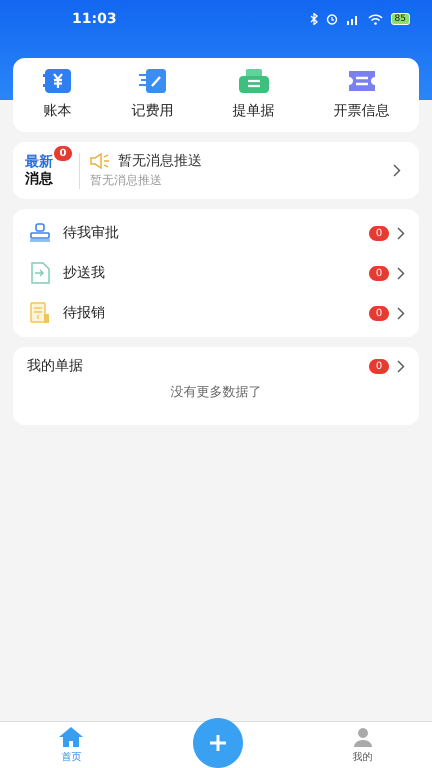  I want to click on tab-bar-item: 我的, so click(363, 743).